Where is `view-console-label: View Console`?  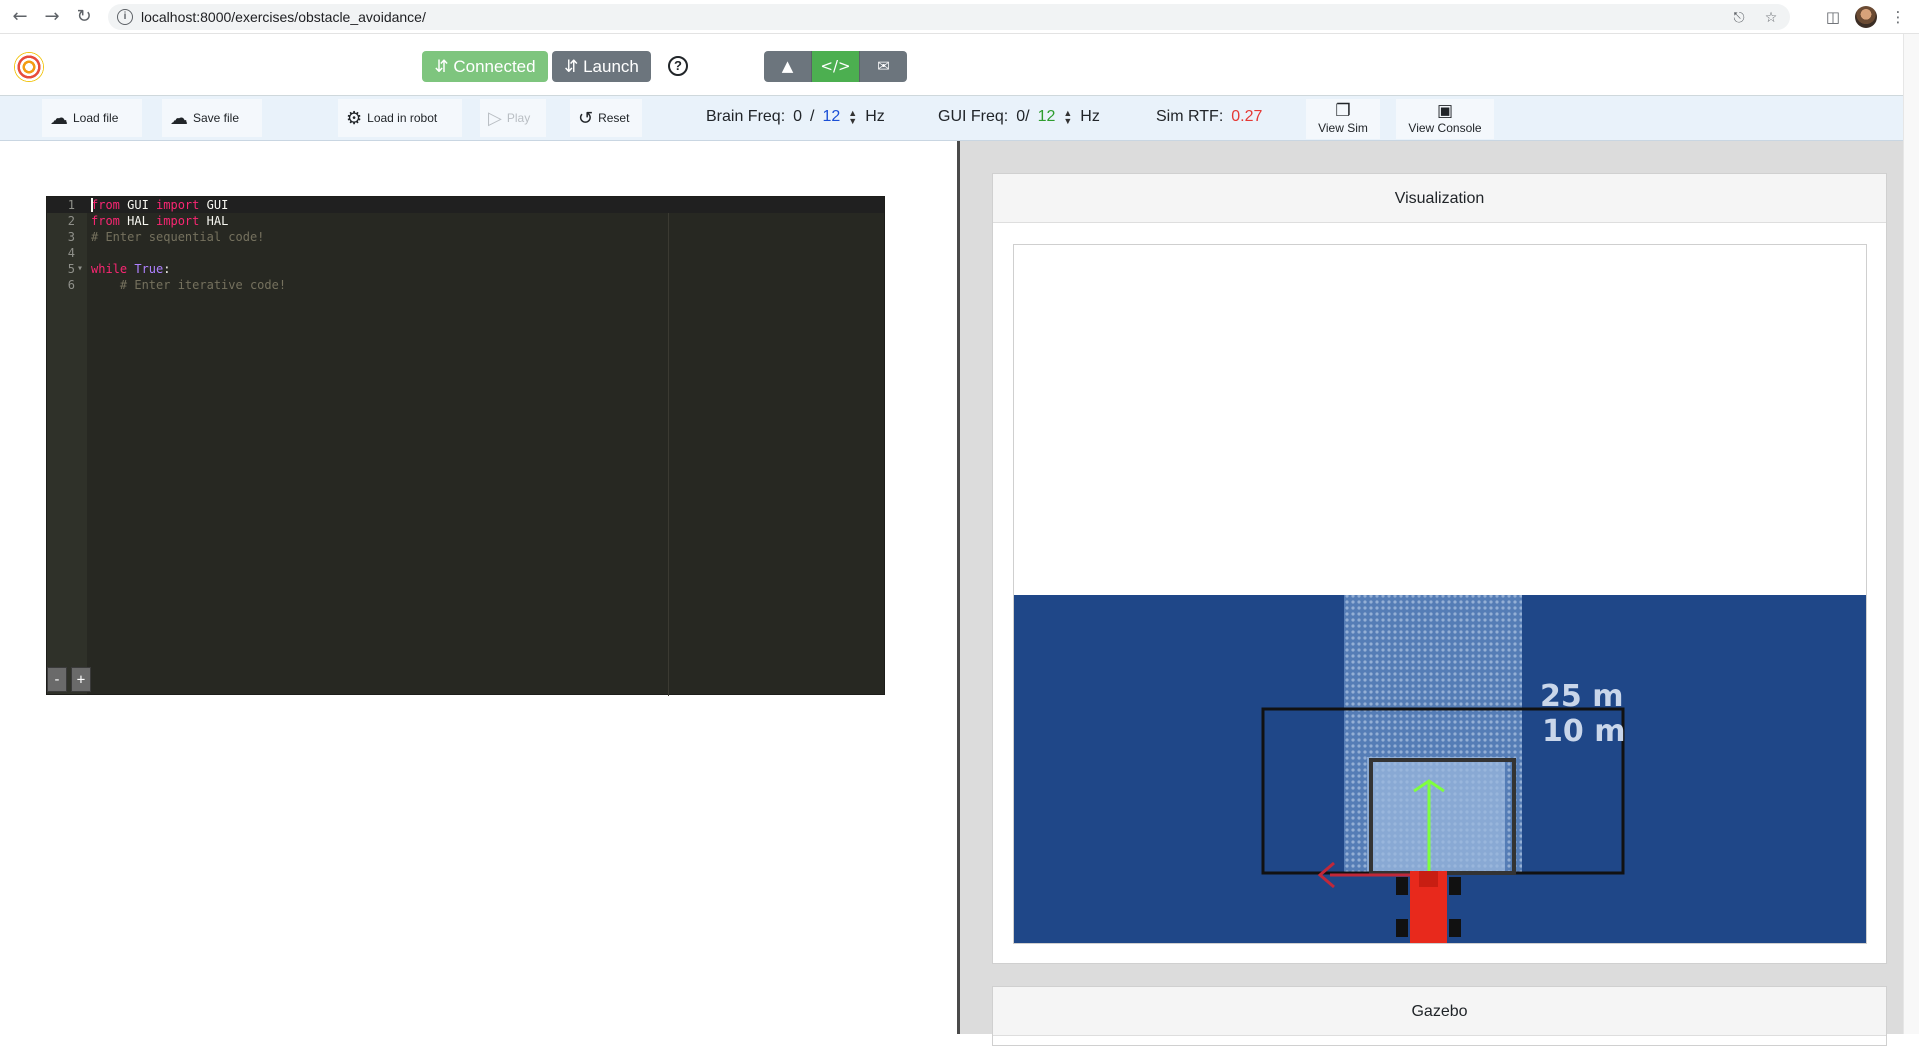 view-console-label: View Console is located at coordinates (1445, 128).